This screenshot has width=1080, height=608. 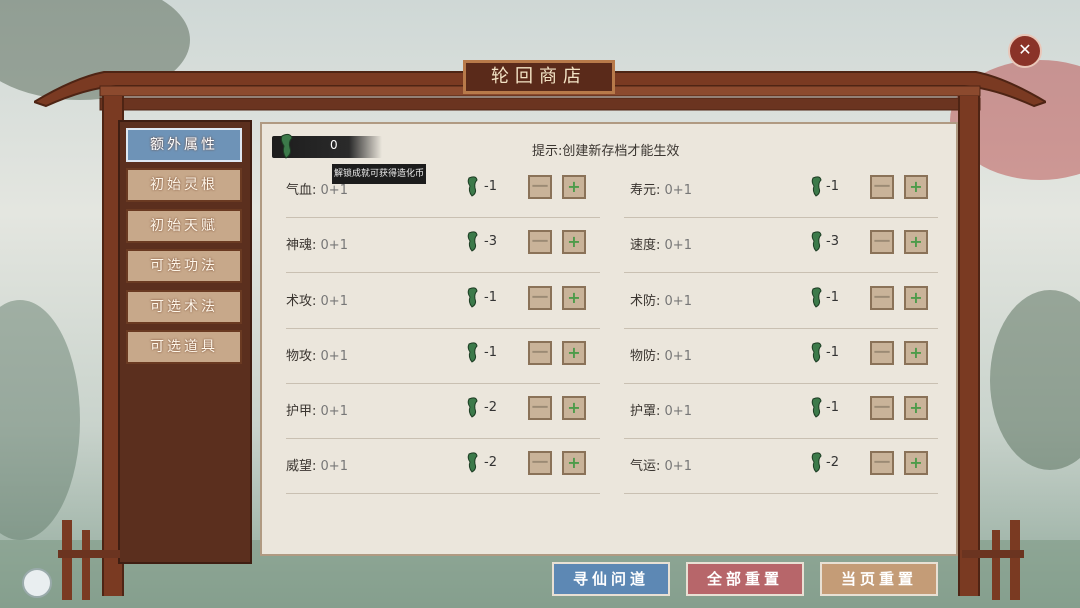 I want to click on stat-name: 威望:, so click(x=301, y=466).